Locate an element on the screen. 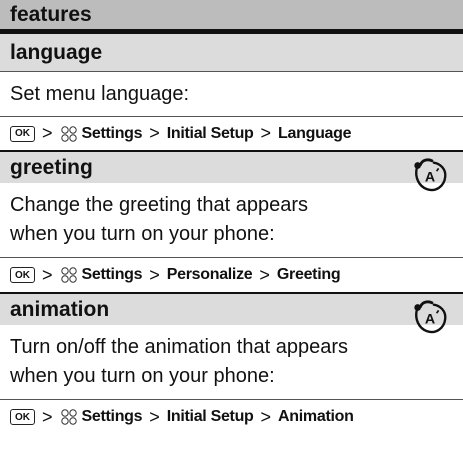 This screenshot has height=476, width=463. feature-description: Set menu language: is located at coordinates (231, 93).